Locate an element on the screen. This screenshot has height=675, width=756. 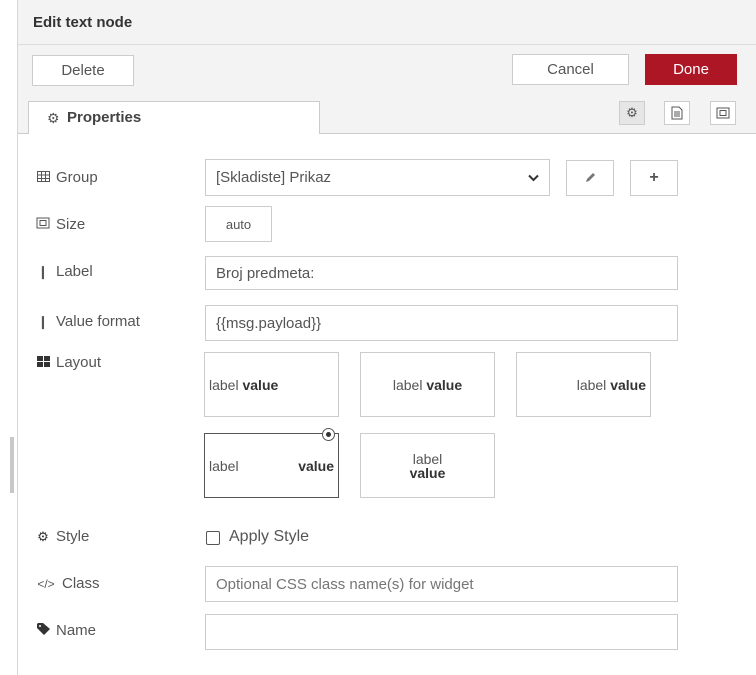
chevron-down-icon is located at coordinates (533, 177).